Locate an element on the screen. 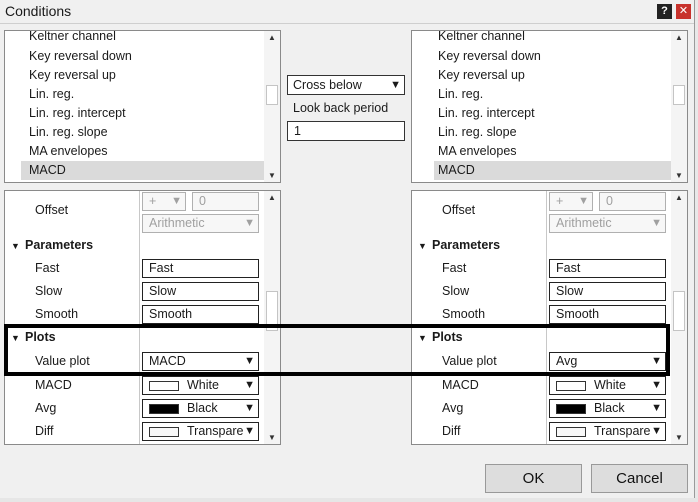  value-plot-label: Value plot is located at coordinates (469, 361).